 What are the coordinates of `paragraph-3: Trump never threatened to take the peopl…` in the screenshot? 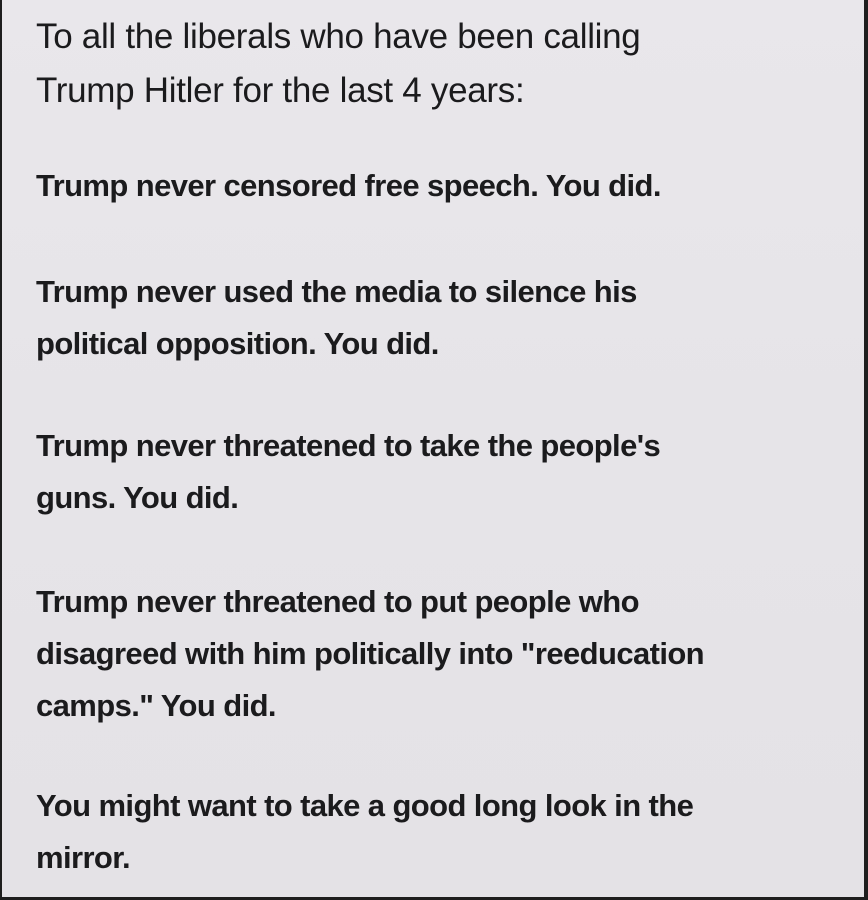 It's located at (348, 471).